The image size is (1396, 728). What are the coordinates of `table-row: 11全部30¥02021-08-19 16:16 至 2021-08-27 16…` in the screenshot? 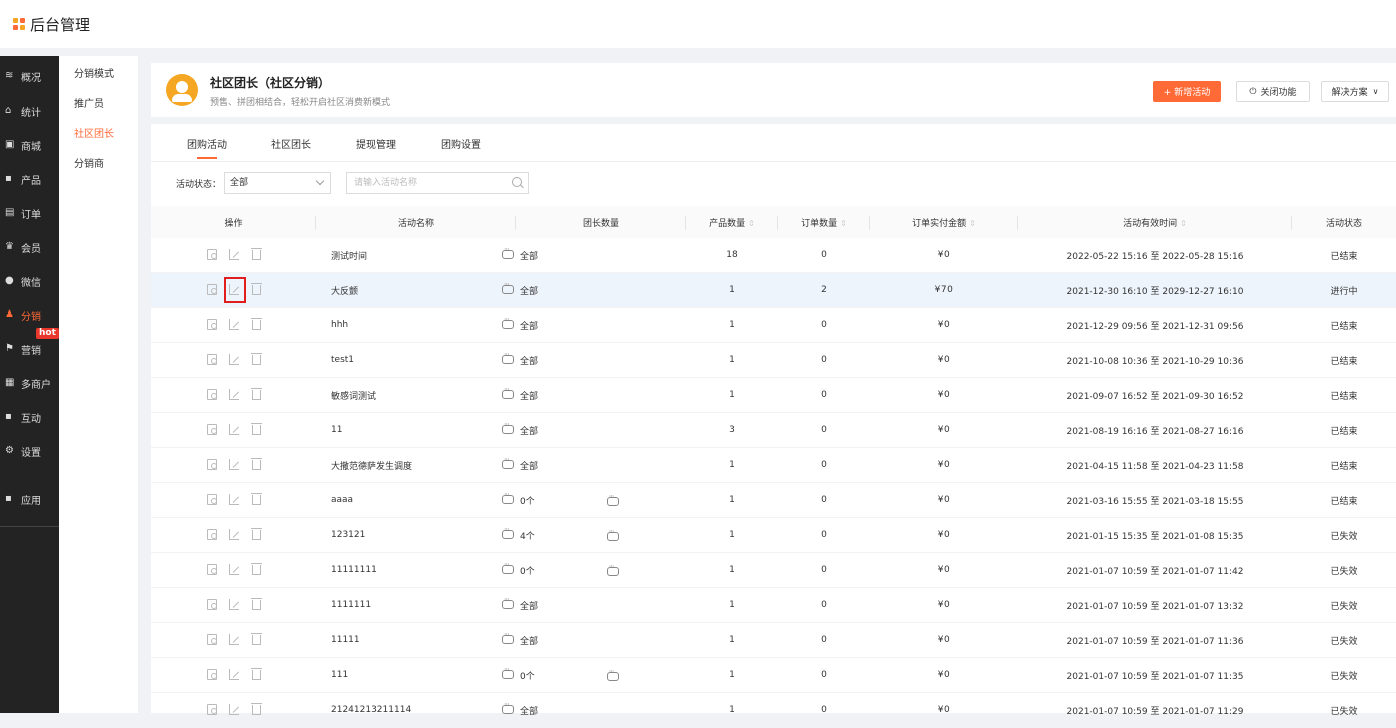 It's located at (773, 430).